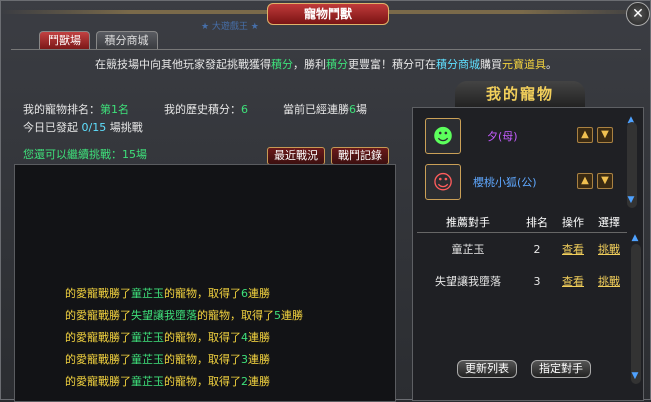 The width and height of the screenshot is (651, 402). Describe the element at coordinates (244, 109) in the screenshot. I see `history-value: 6` at that location.